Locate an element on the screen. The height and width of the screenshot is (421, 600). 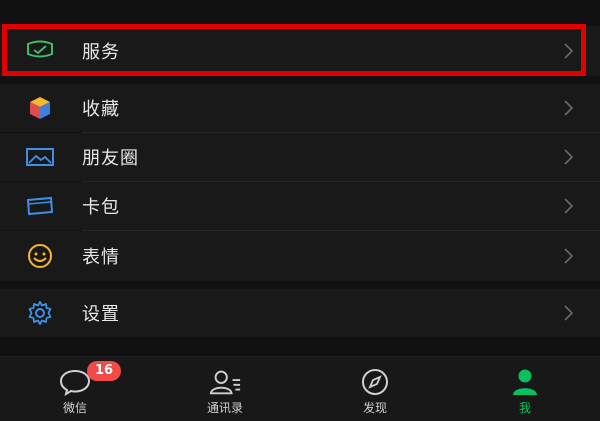
menu-label: 表情 is located at coordinates (101, 257).